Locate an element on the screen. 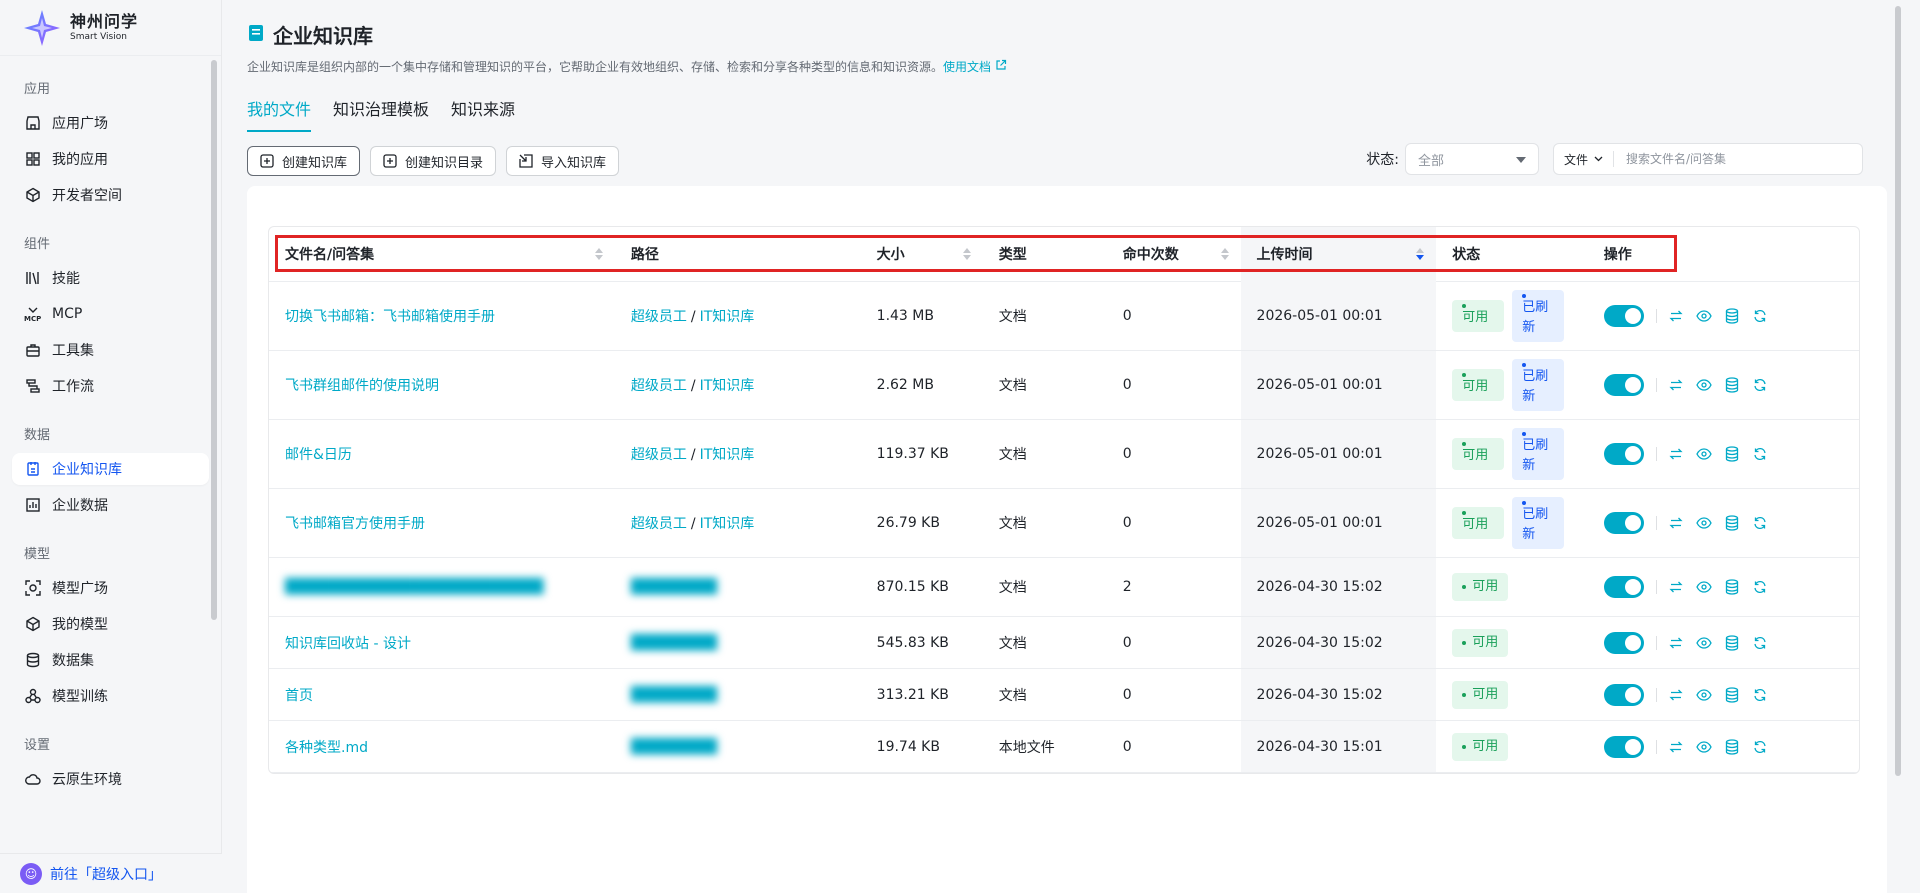  import-knowledge-base-button: 导入知识库 is located at coordinates (563, 161).